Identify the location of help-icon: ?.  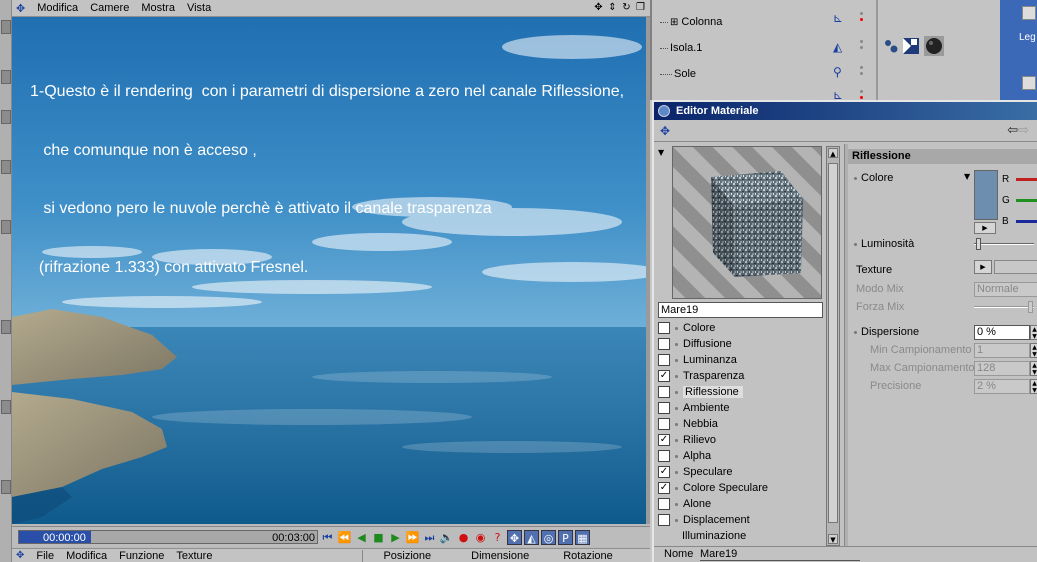
(497, 537).